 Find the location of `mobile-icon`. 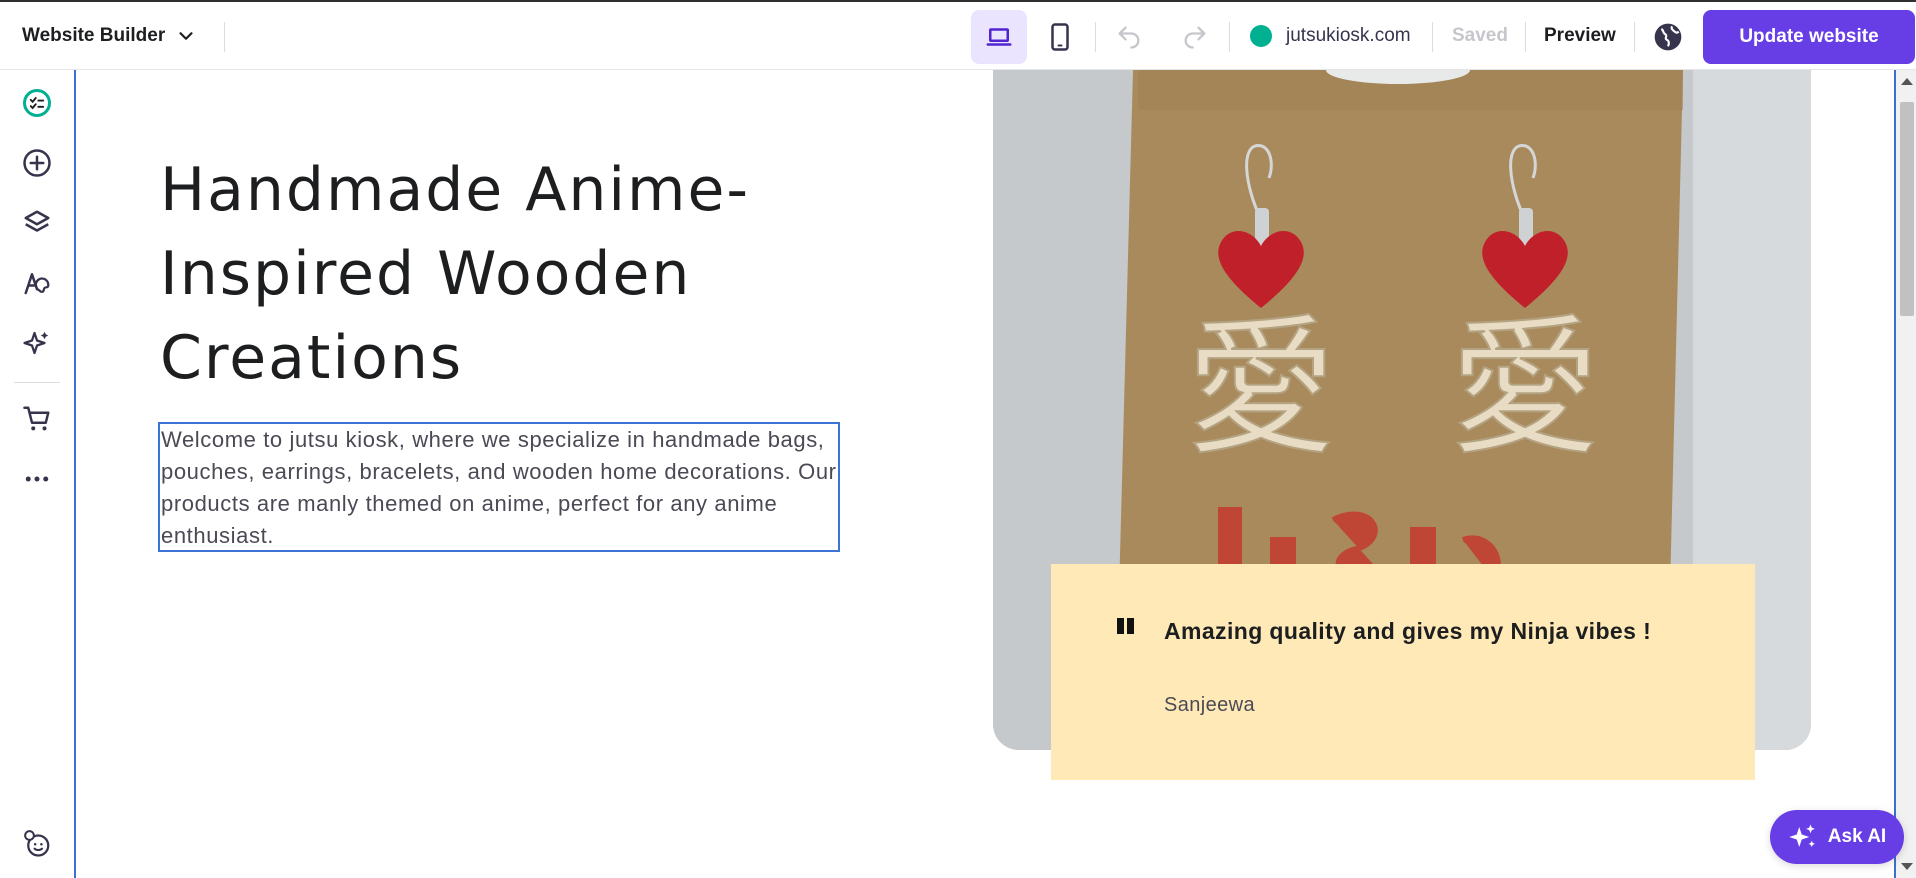

mobile-icon is located at coordinates (1060, 37).